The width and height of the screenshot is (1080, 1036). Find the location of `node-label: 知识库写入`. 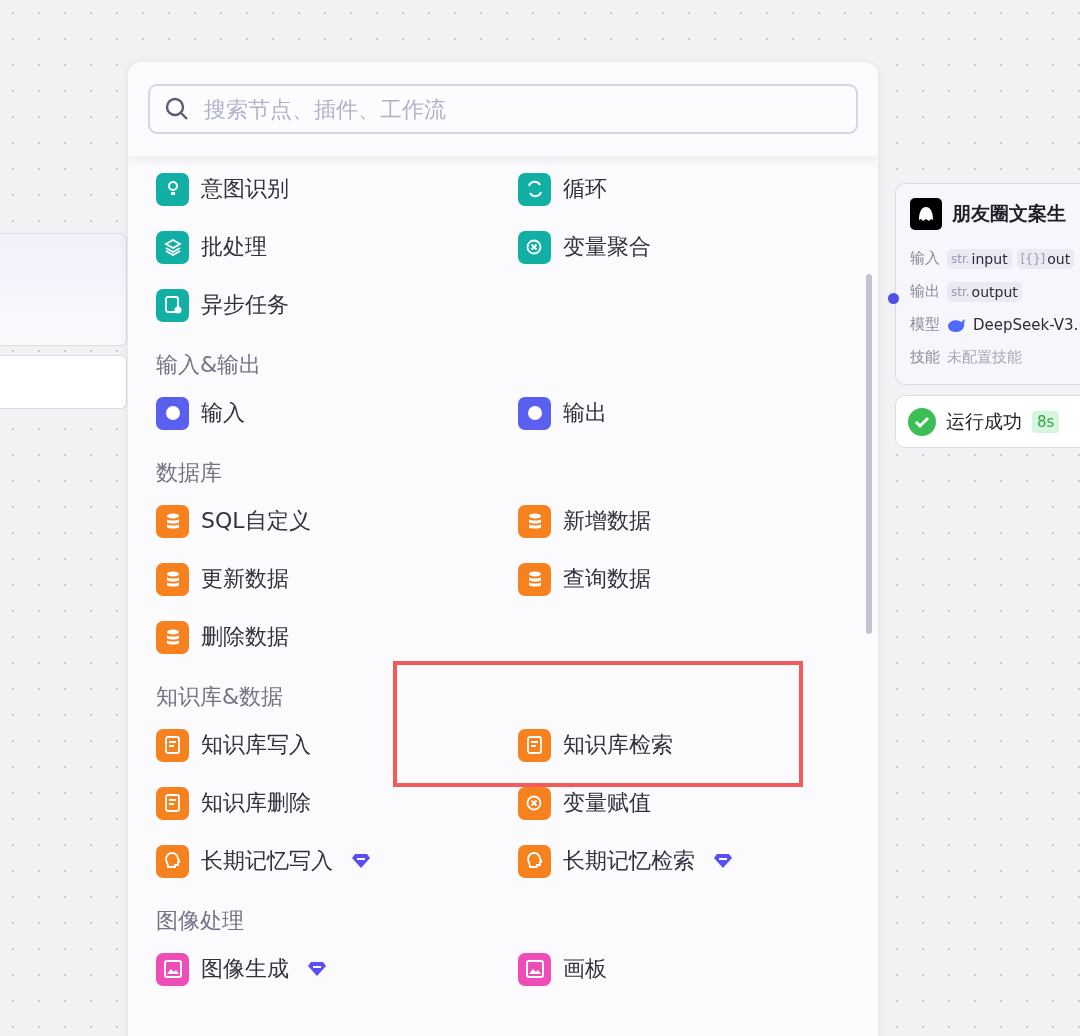

node-label: 知识库写入 is located at coordinates (256, 745).